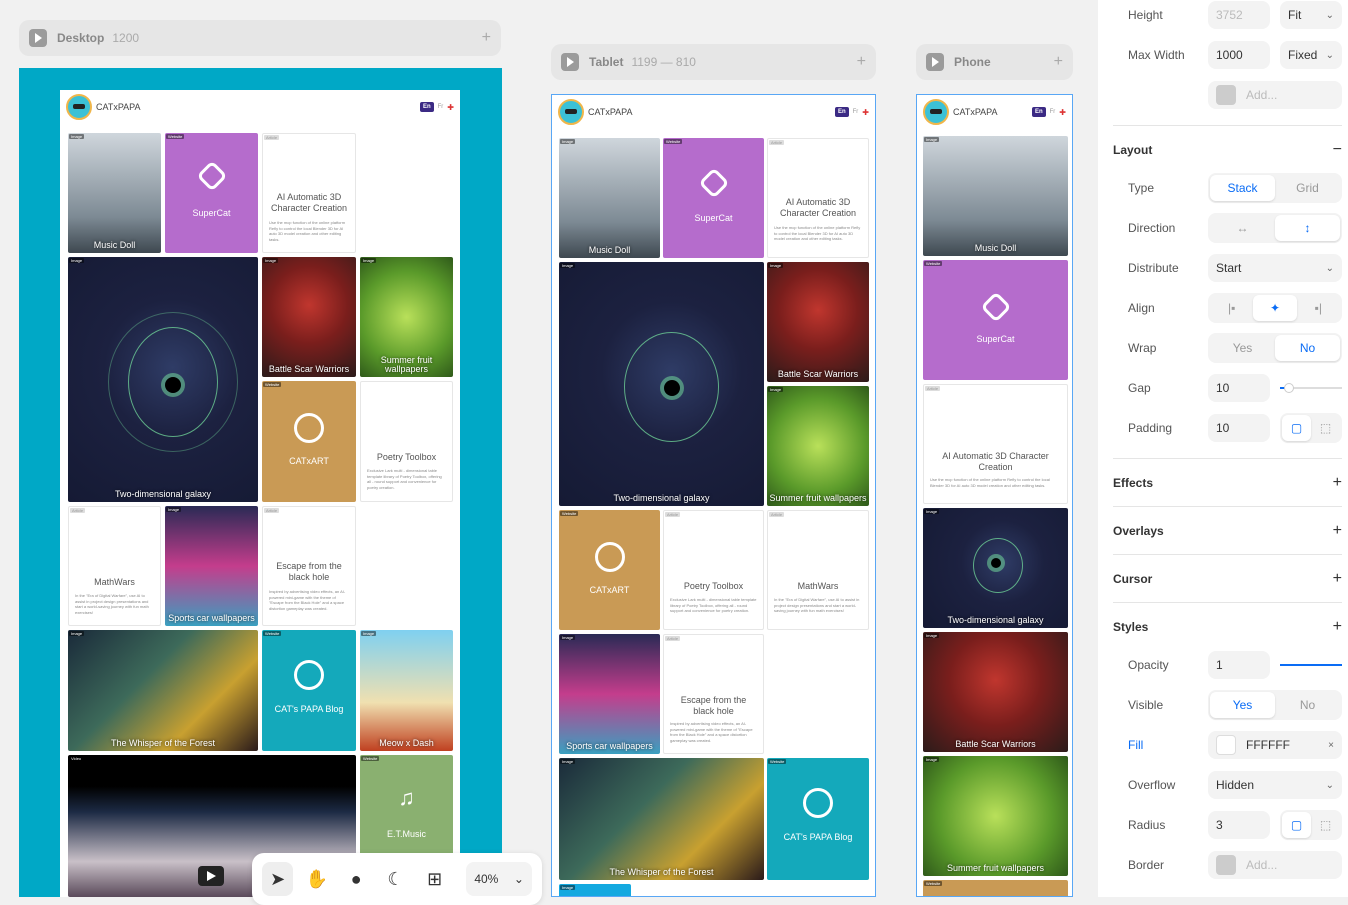 The image size is (1348, 905). Describe the element at coordinates (1311, 15) in the screenshot. I see `height-mode-select: Fit ⌄` at that location.